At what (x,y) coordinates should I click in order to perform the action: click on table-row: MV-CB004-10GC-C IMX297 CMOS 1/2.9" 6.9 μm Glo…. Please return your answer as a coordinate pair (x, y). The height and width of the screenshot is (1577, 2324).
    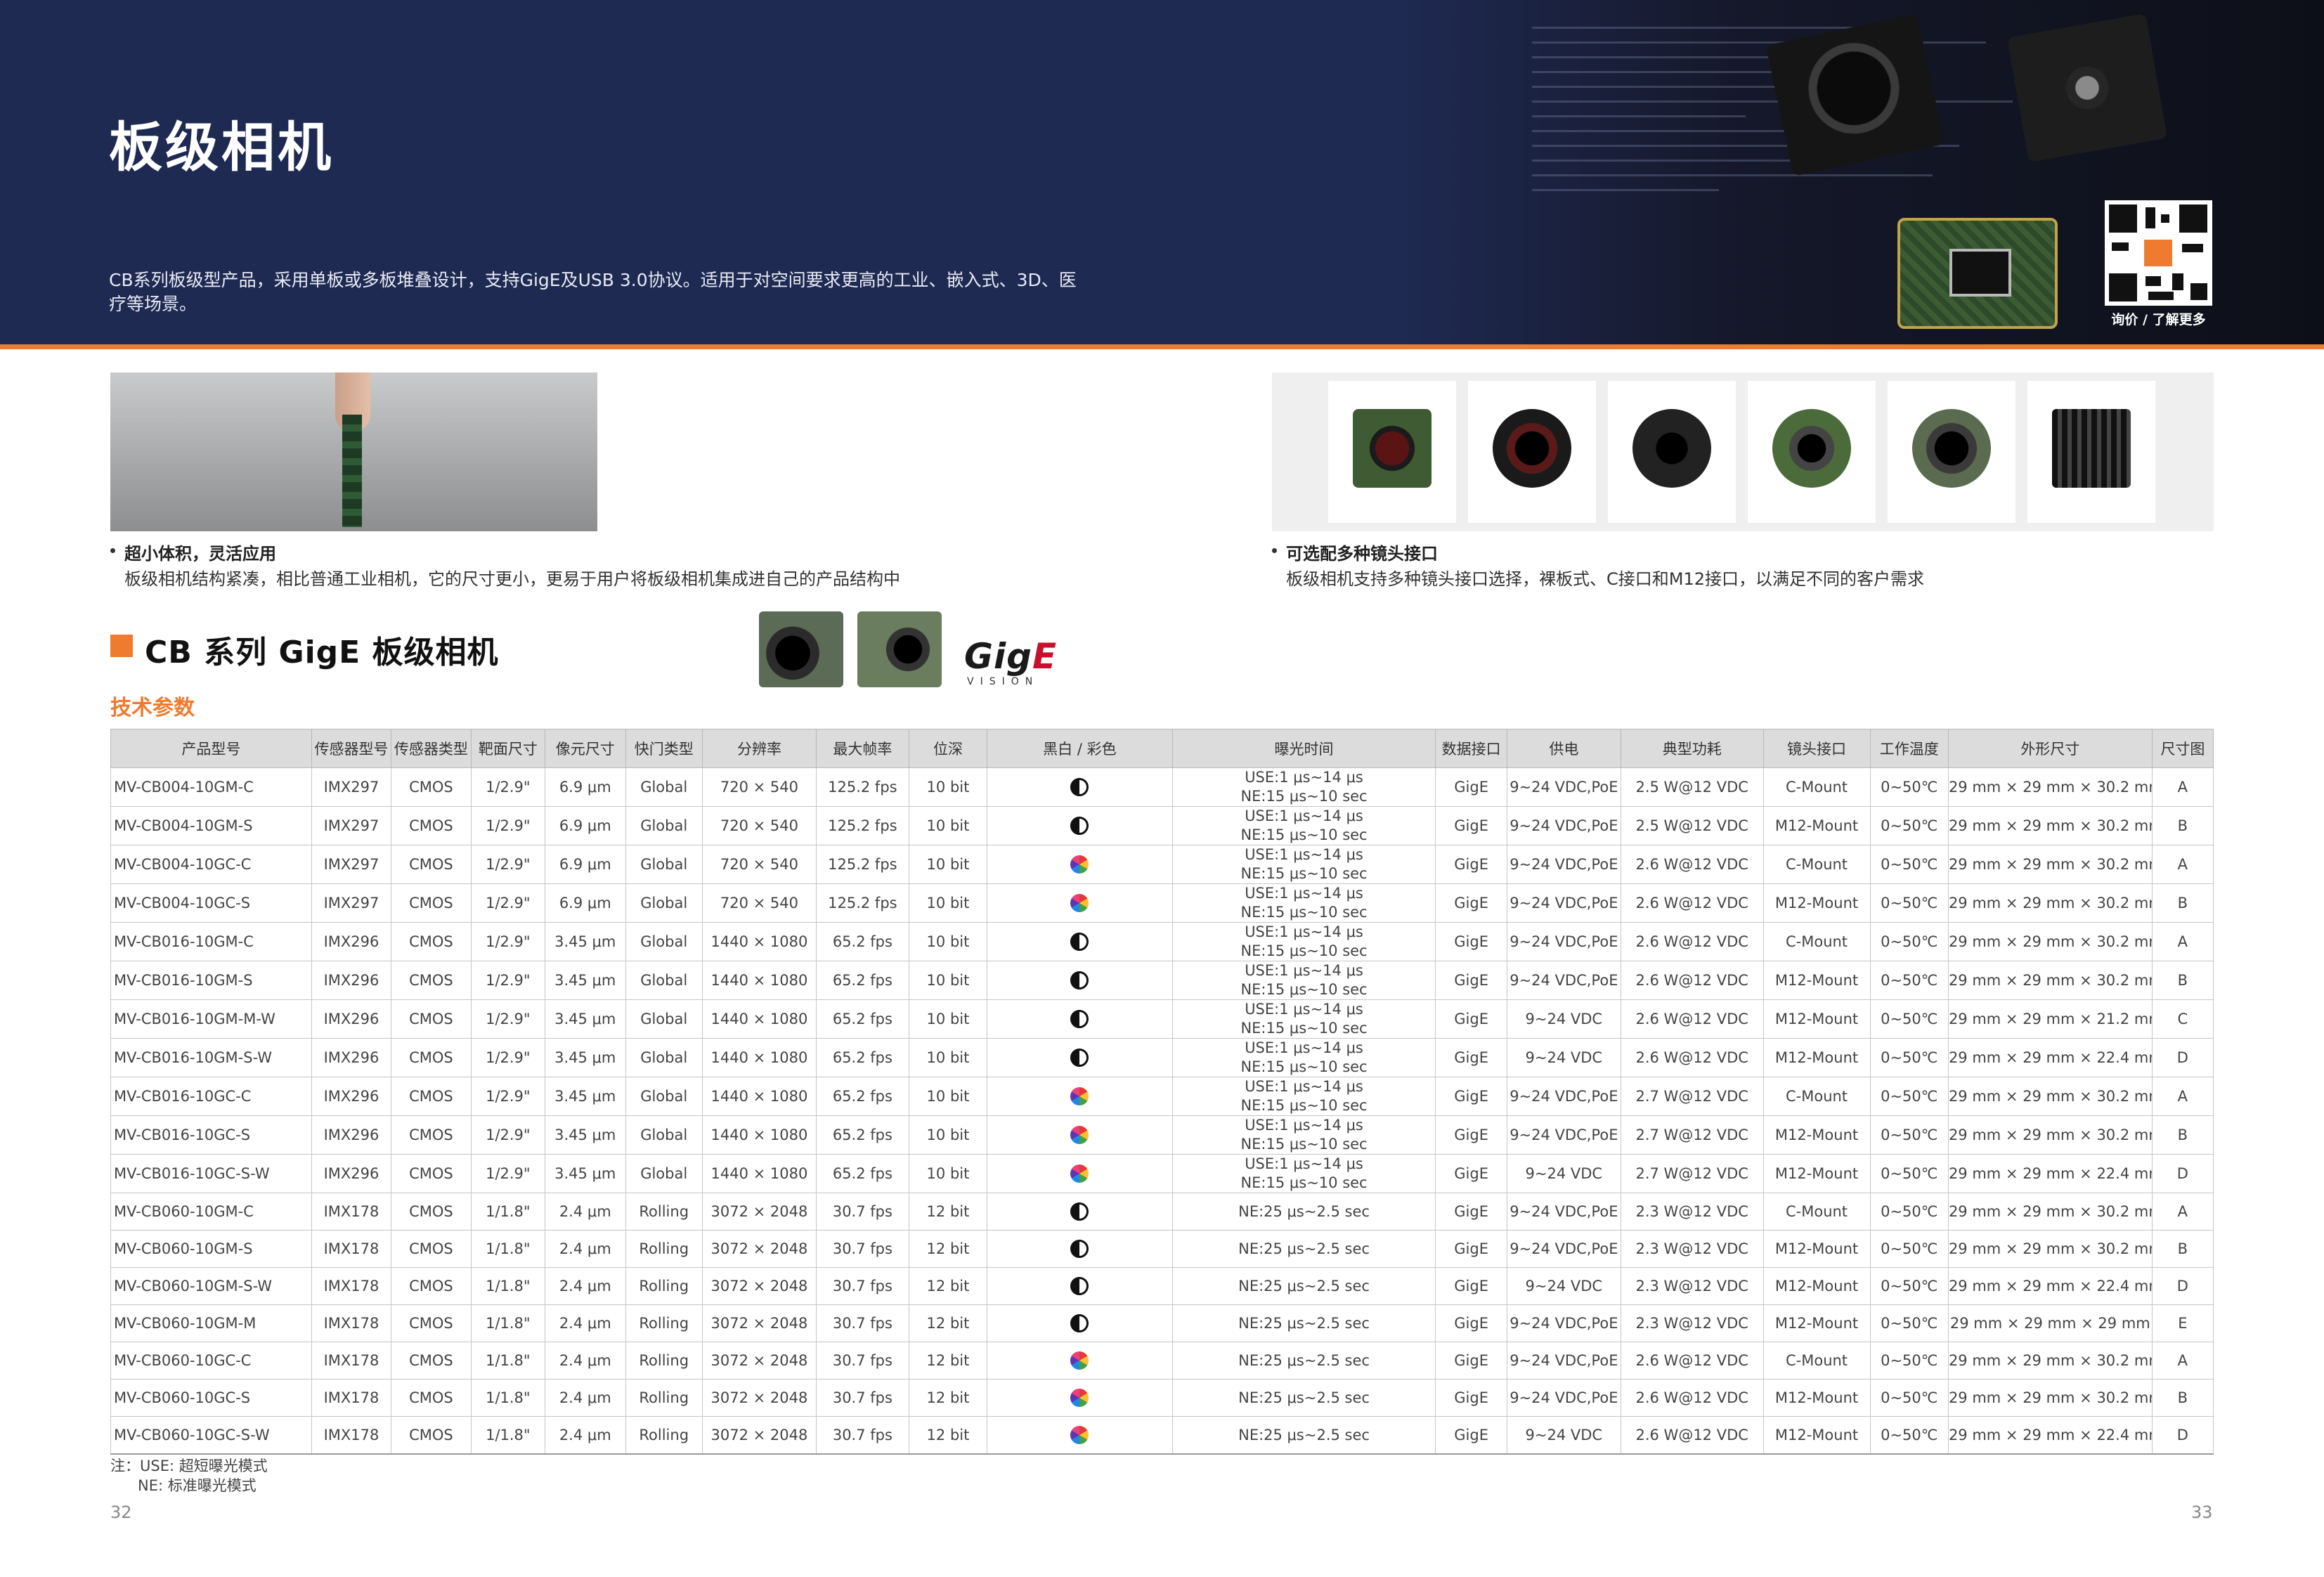
    Looking at the image, I should click on (1162, 864).